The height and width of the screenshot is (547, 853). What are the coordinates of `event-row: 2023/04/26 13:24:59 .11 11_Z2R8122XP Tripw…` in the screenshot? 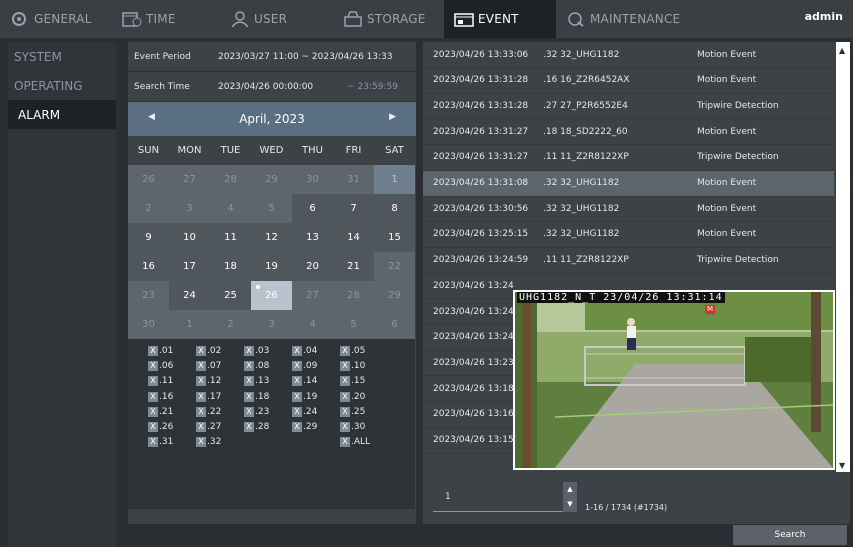 It's located at (628, 261).